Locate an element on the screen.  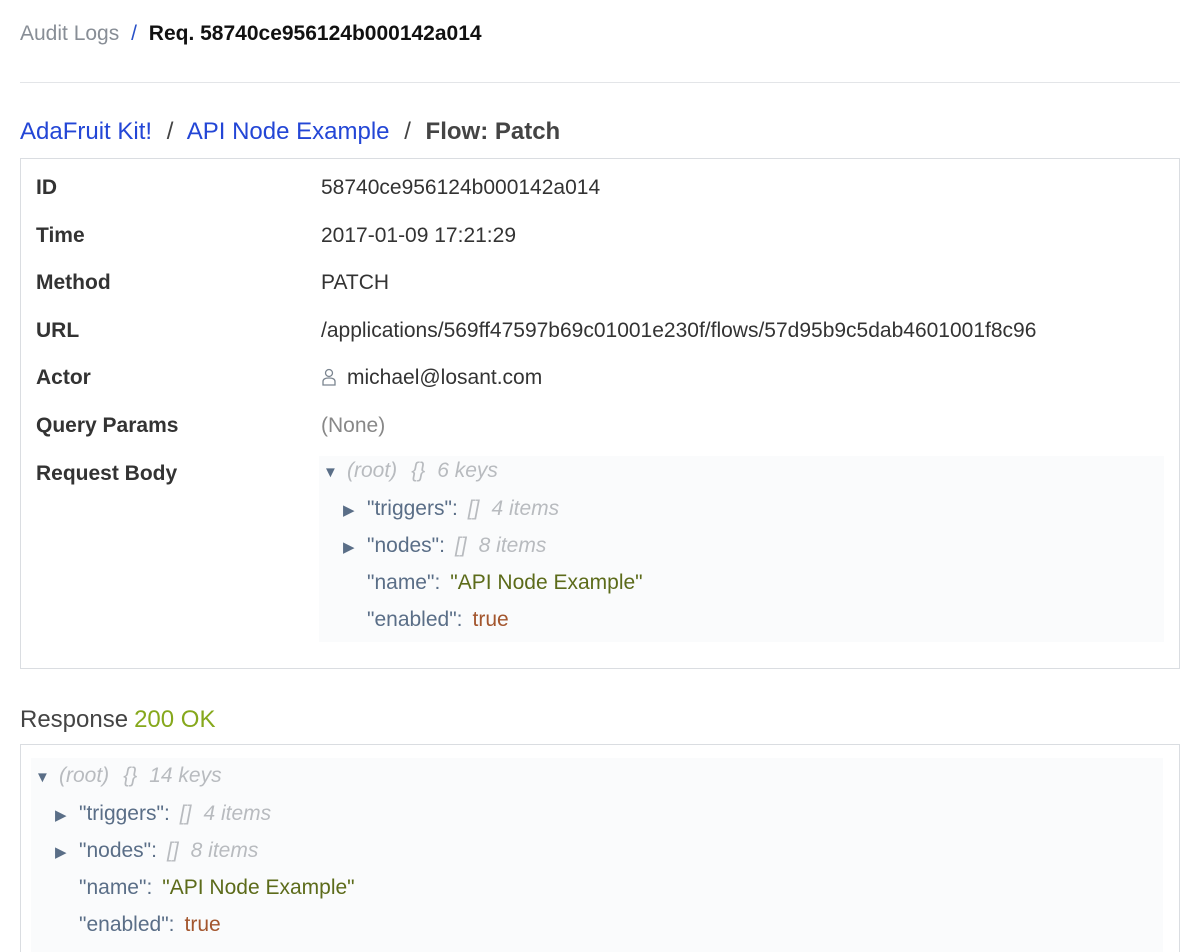
id-value: 58740ce956124b000142a014 is located at coordinates (461, 187).